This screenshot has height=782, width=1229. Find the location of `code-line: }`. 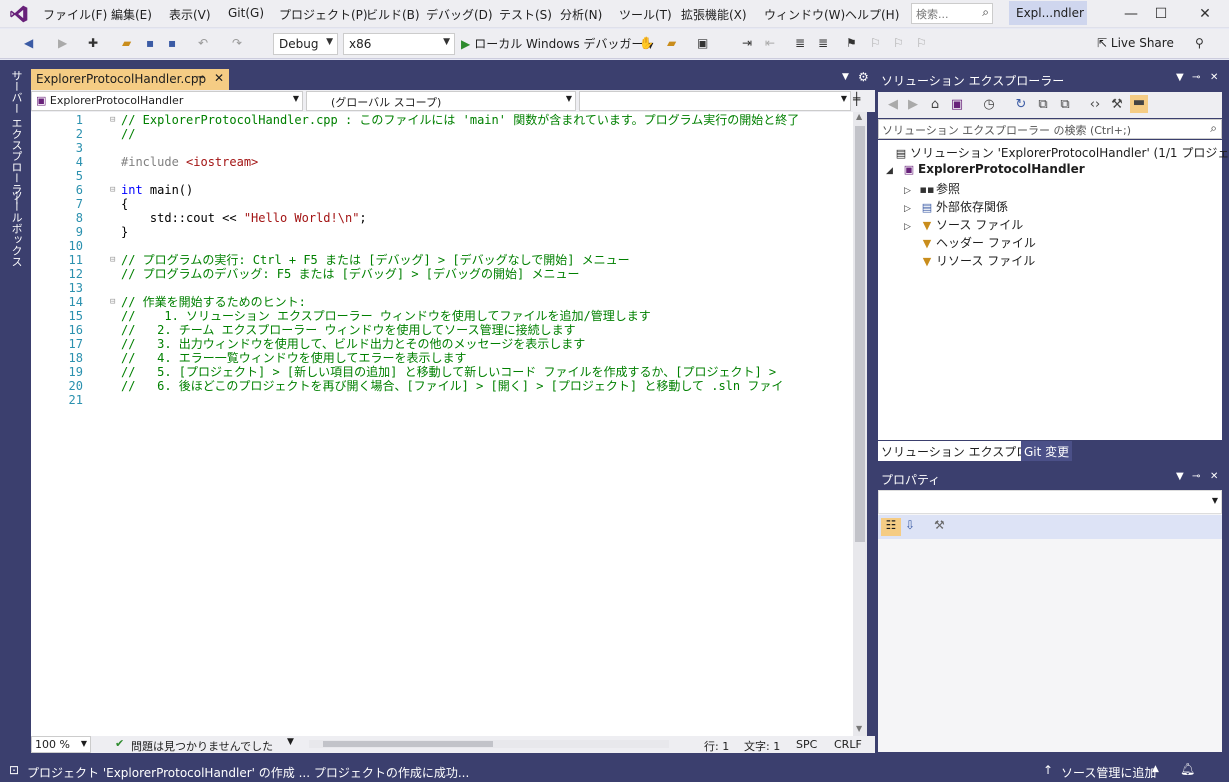

code-line: } is located at coordinates (124, 232).